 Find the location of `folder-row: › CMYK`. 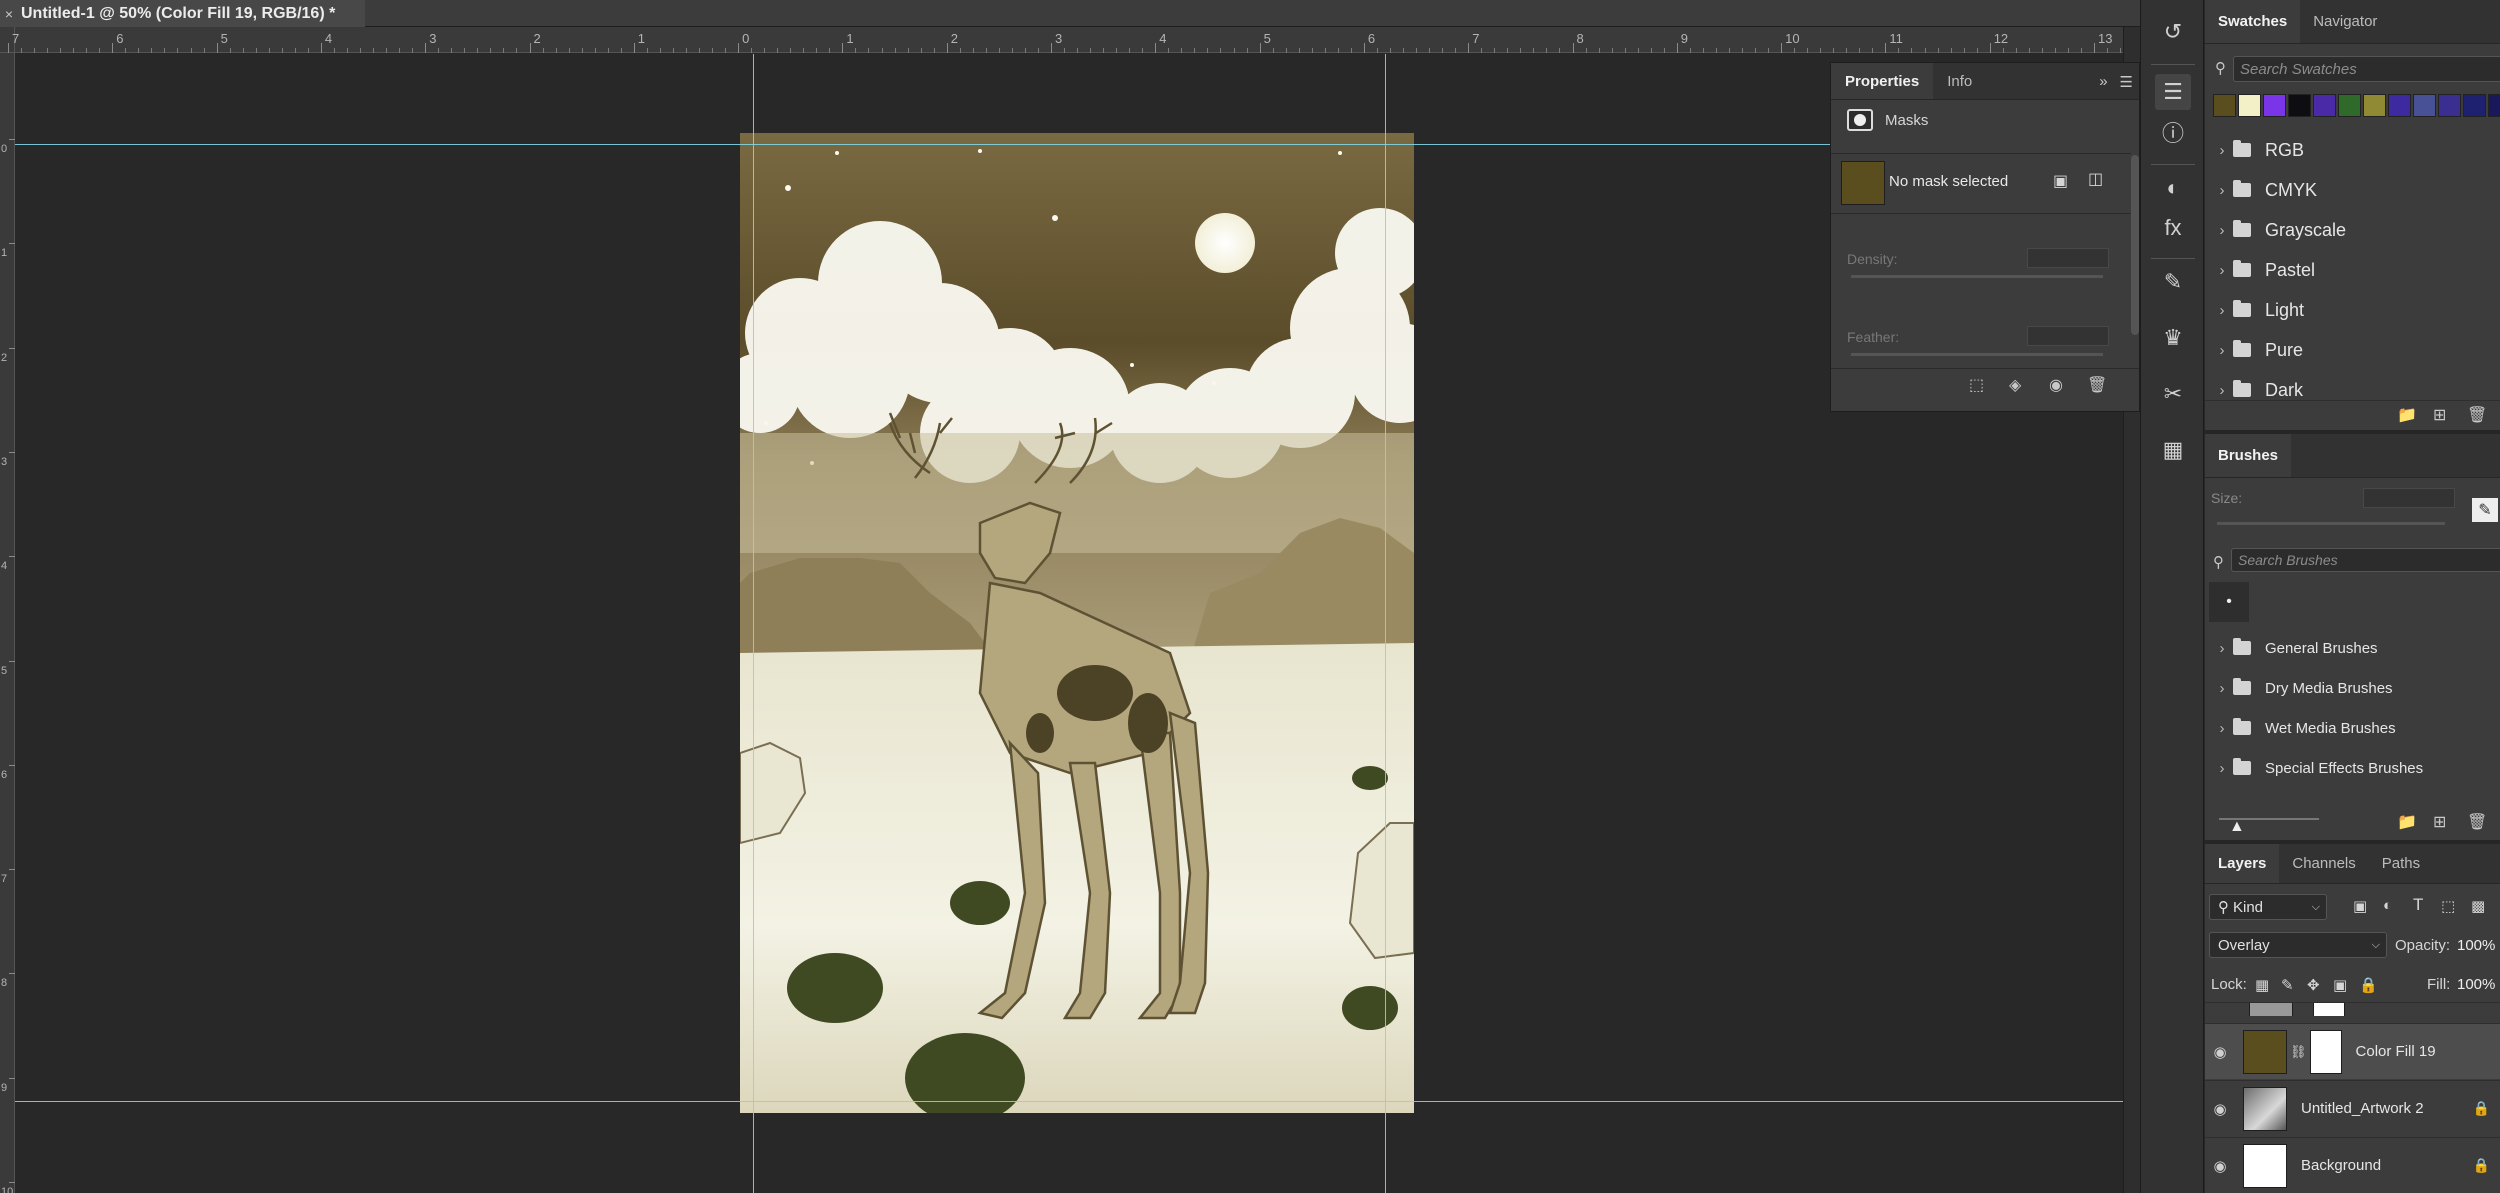

folder-row: › CMYK is located at coordinates (2352, 190).